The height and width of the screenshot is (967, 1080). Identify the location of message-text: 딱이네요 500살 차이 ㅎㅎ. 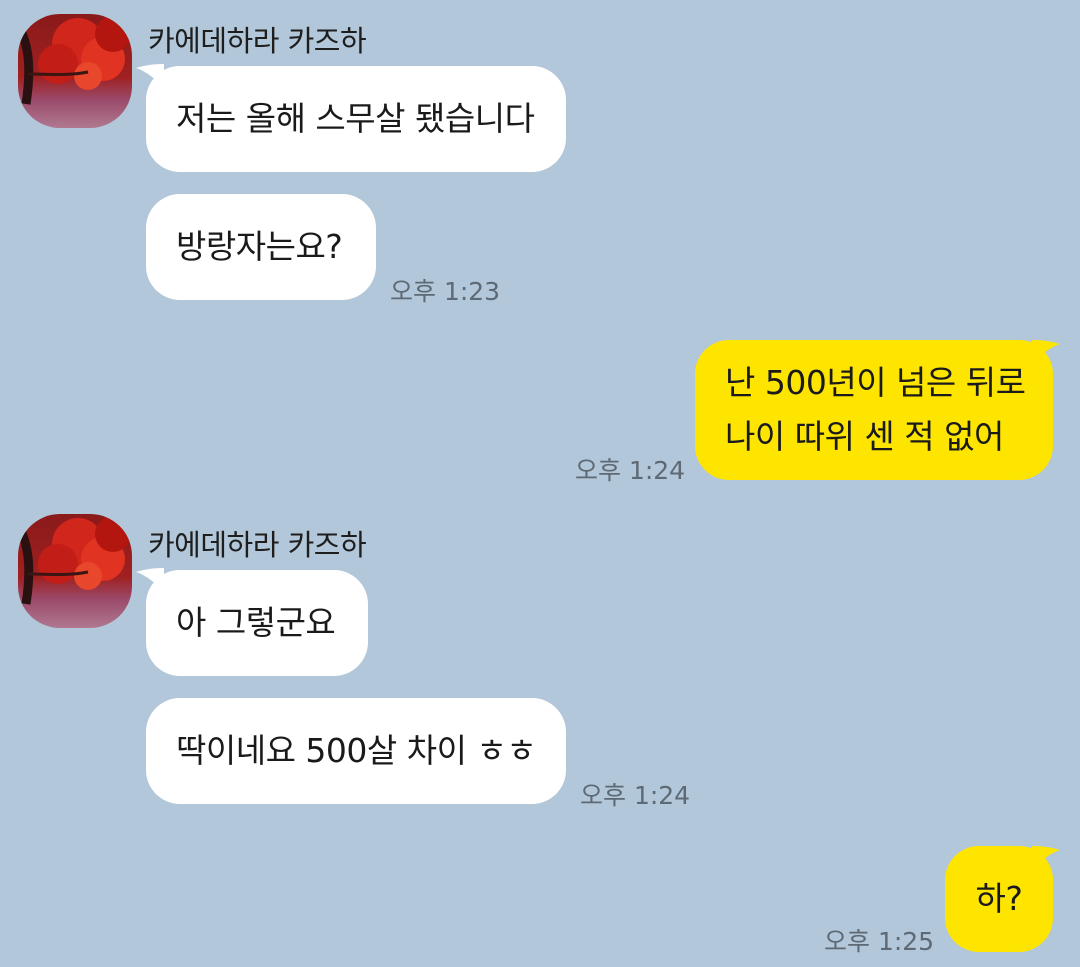
(356, 750).